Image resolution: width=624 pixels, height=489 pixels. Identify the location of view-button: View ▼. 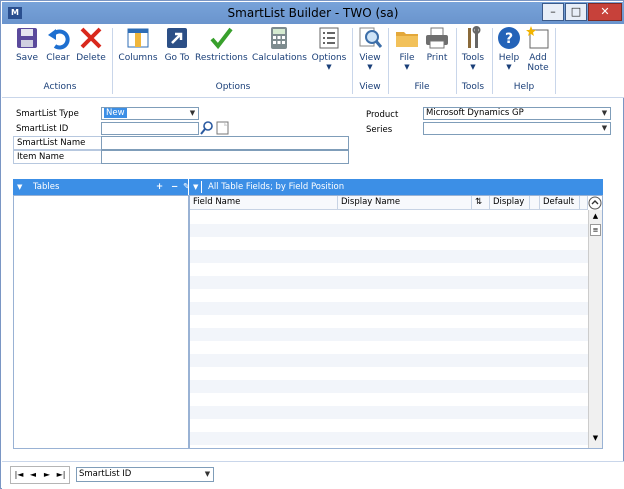
(370, 48).